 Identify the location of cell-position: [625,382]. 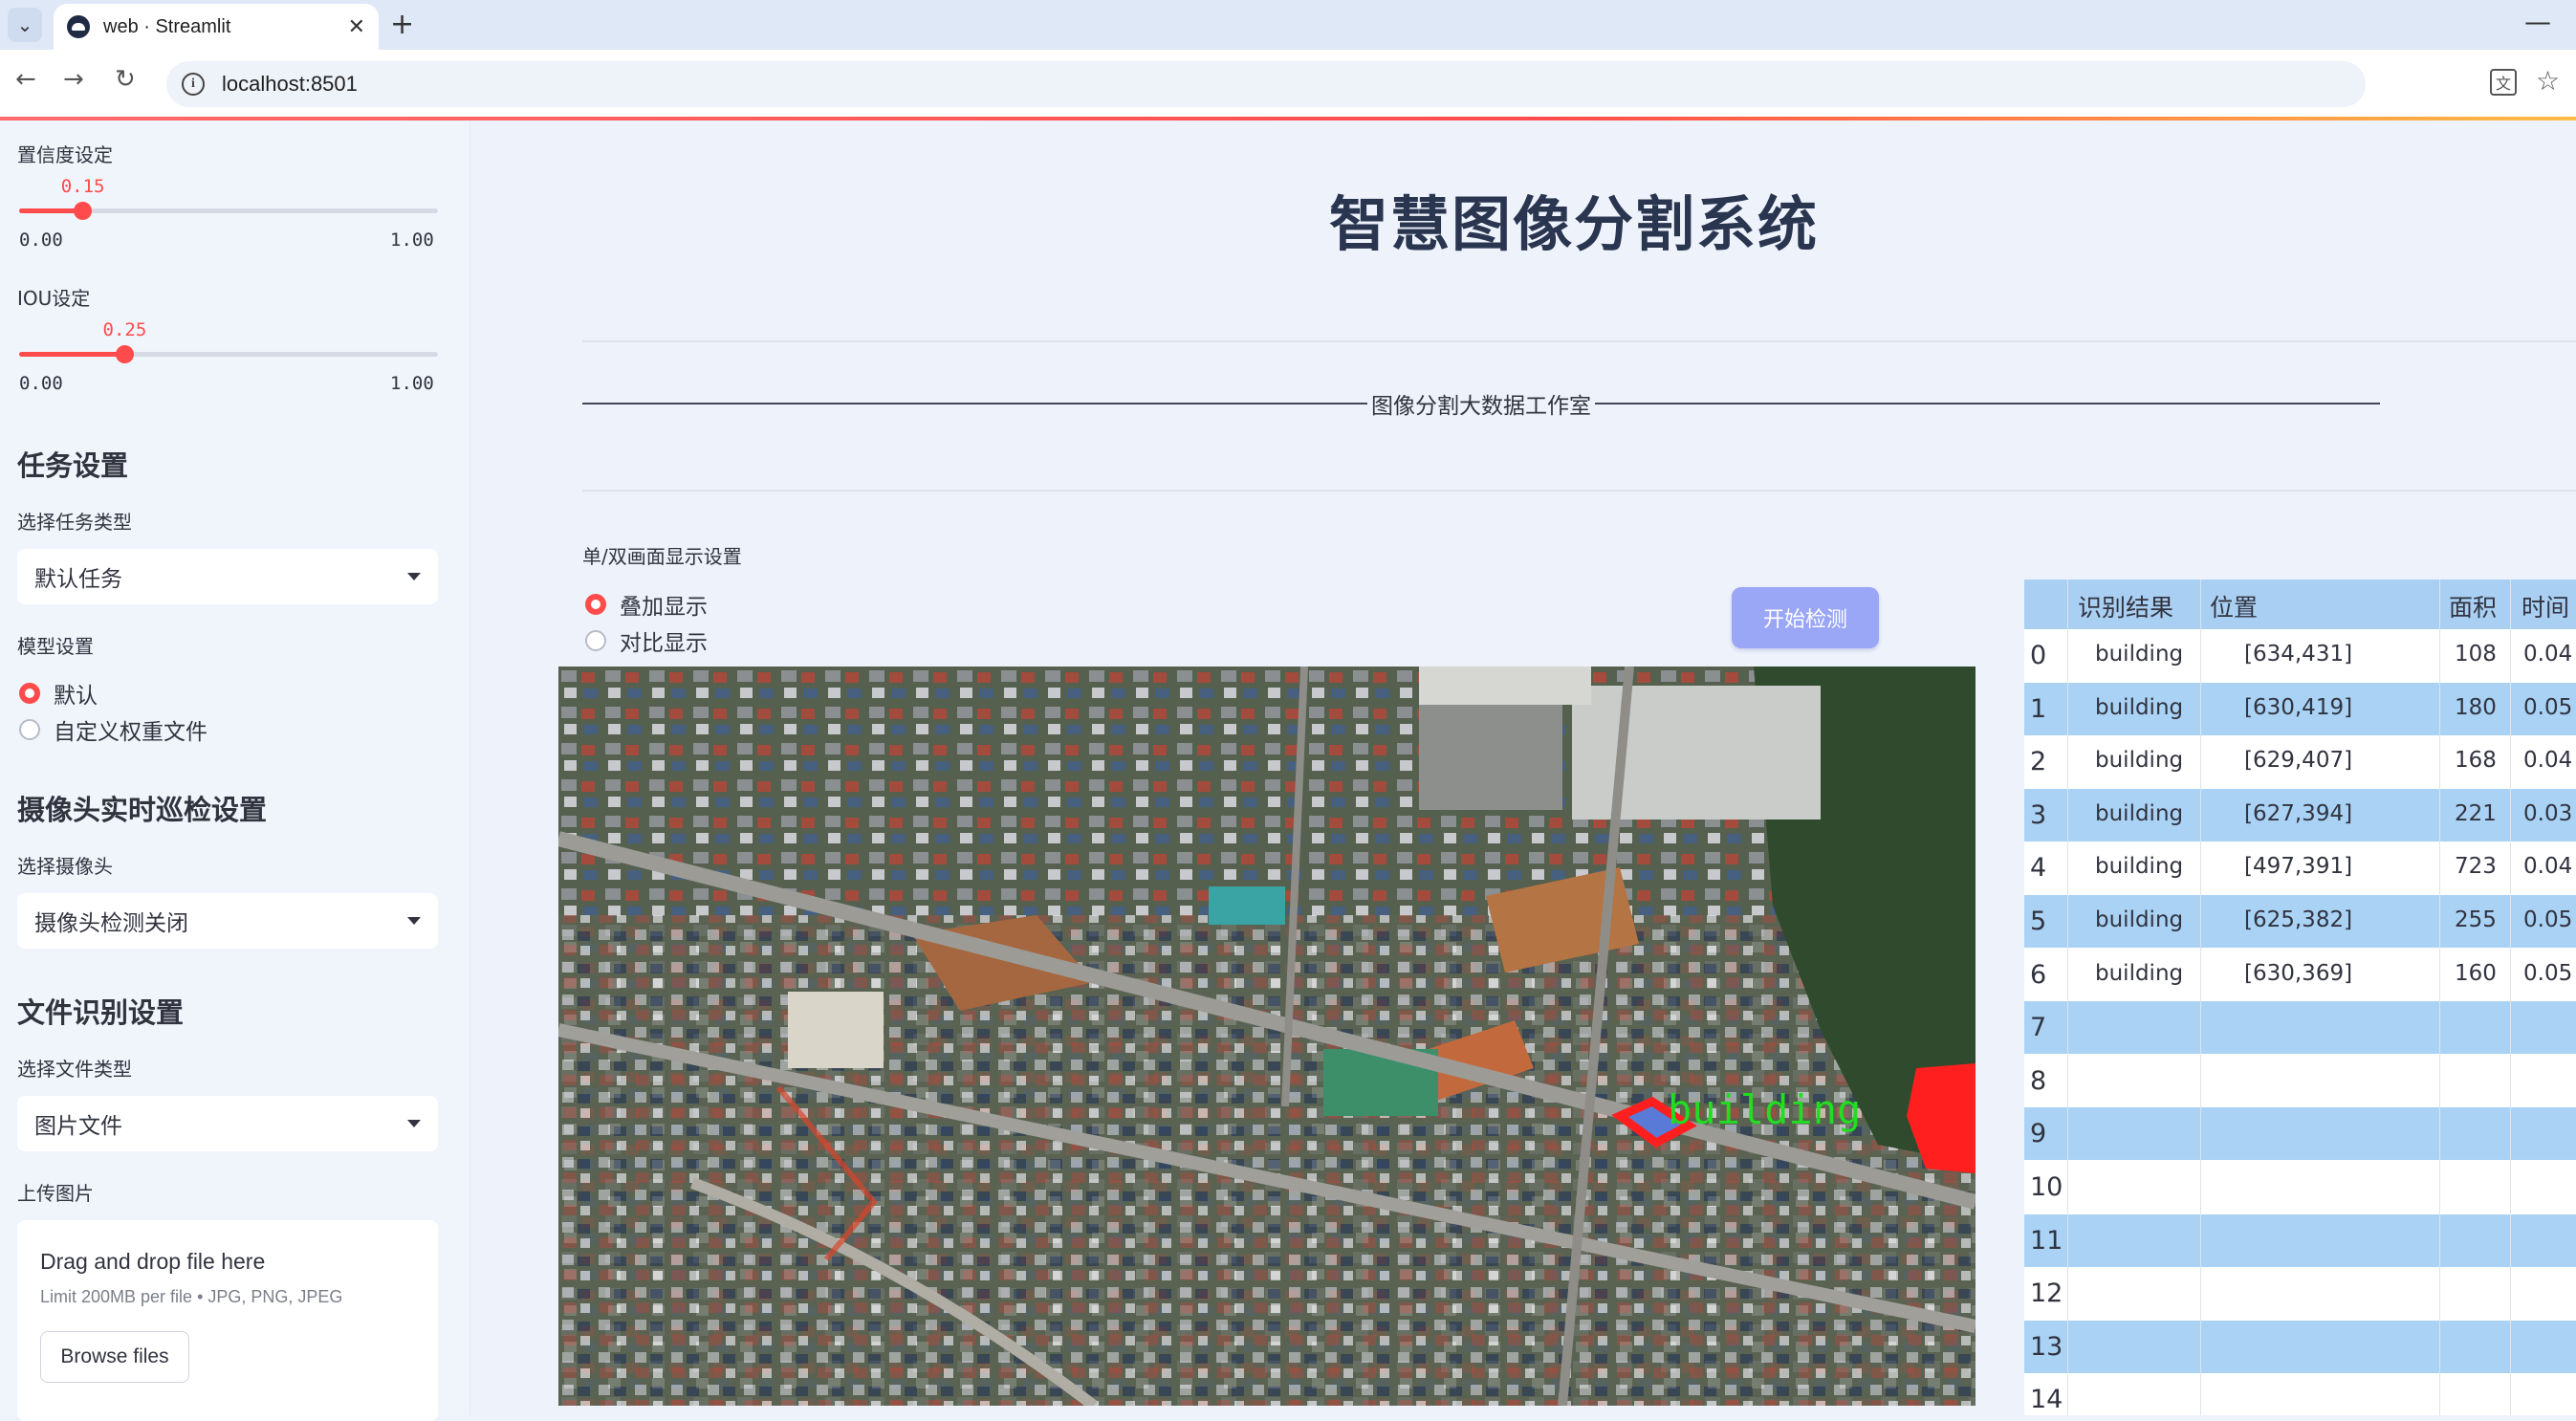
(2298, 919).